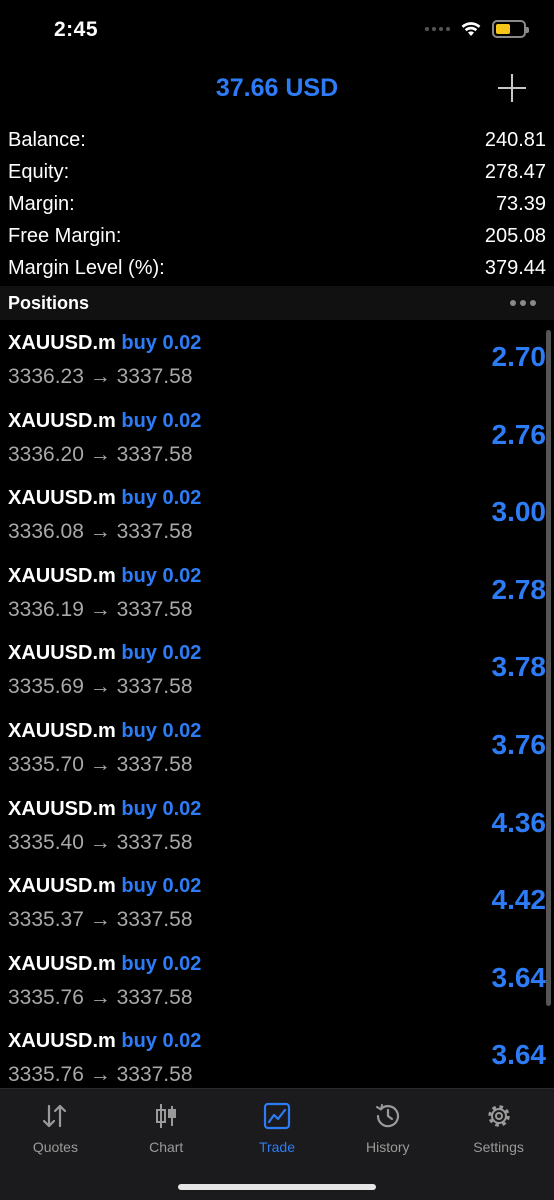 This screenshot has height=1200, width=554. I want to click on position-open-price: 3336.20, so click(46, 454).